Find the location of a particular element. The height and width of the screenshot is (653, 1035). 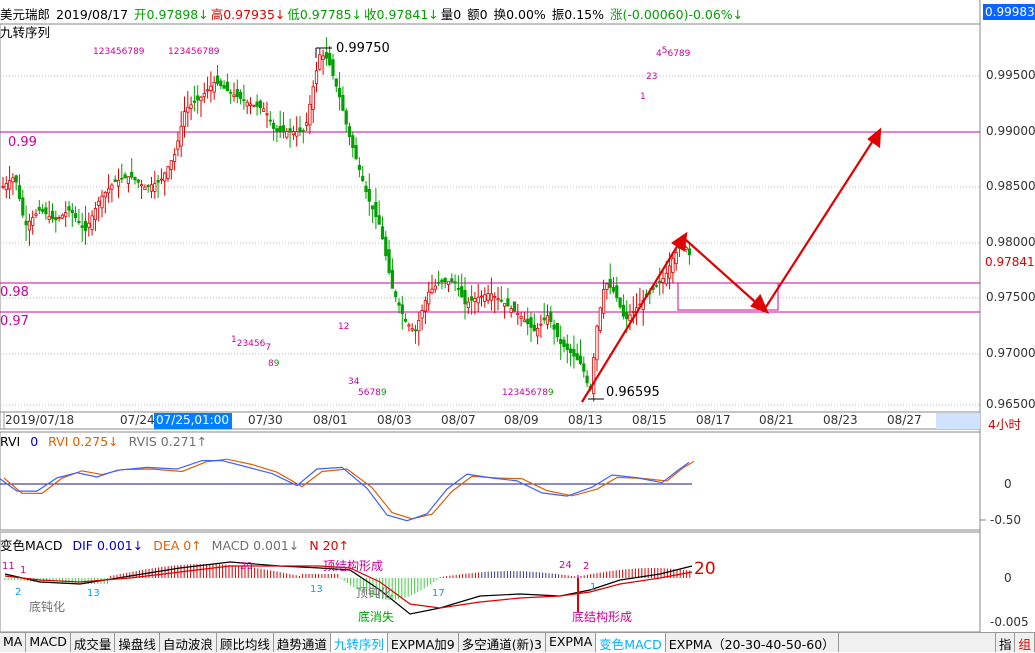

tab-expma-multi: EXPMA（20-30-40-50-60） is located at coordinates (752, 642).